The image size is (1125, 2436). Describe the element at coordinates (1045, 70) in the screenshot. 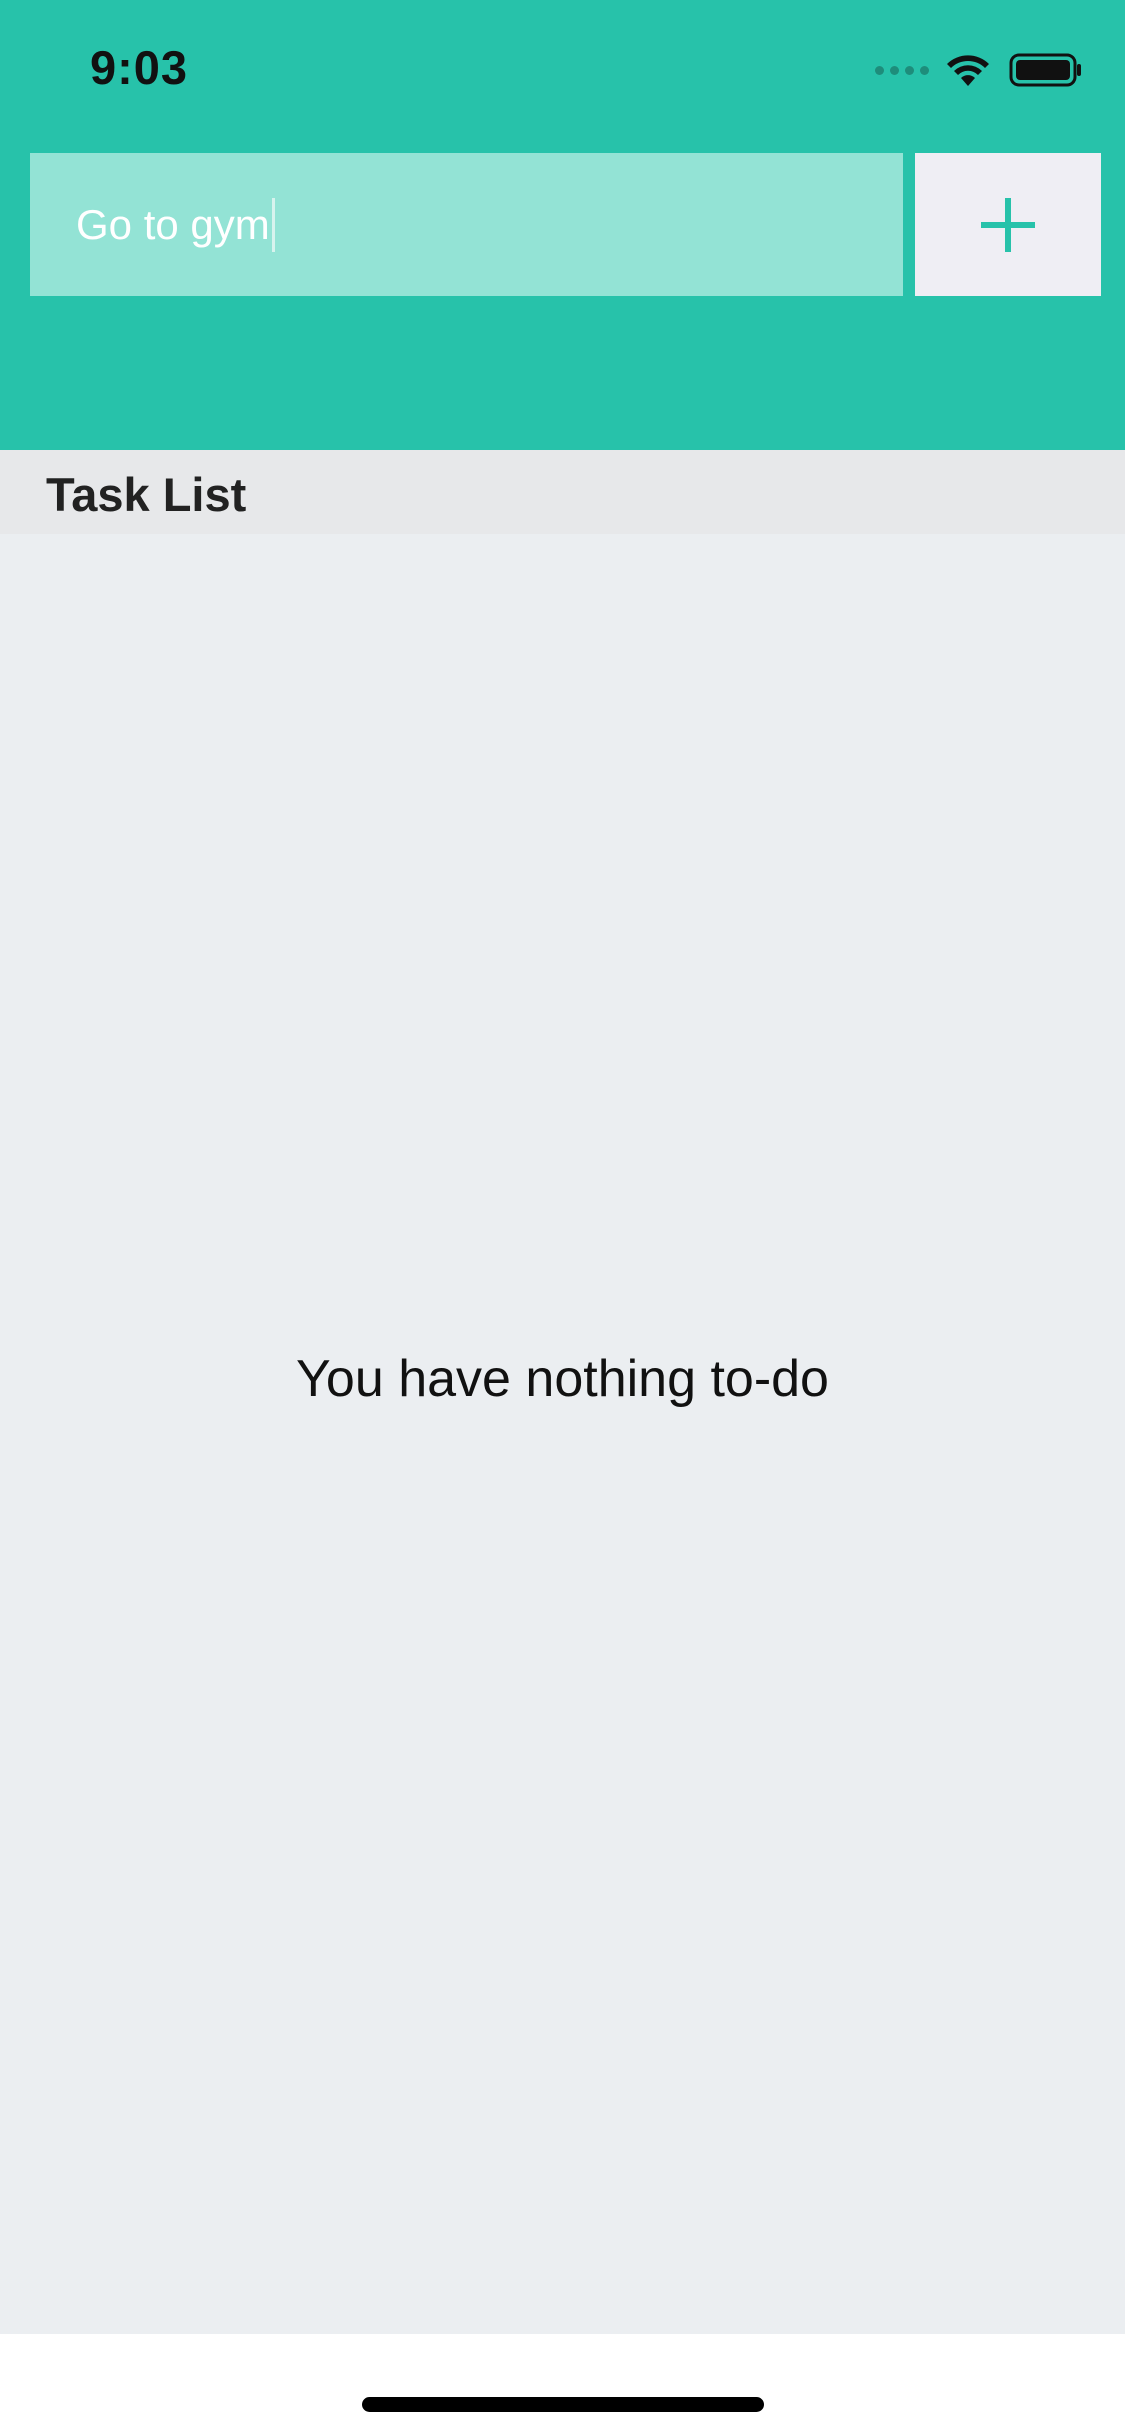

I see `battery-icon` at that location.